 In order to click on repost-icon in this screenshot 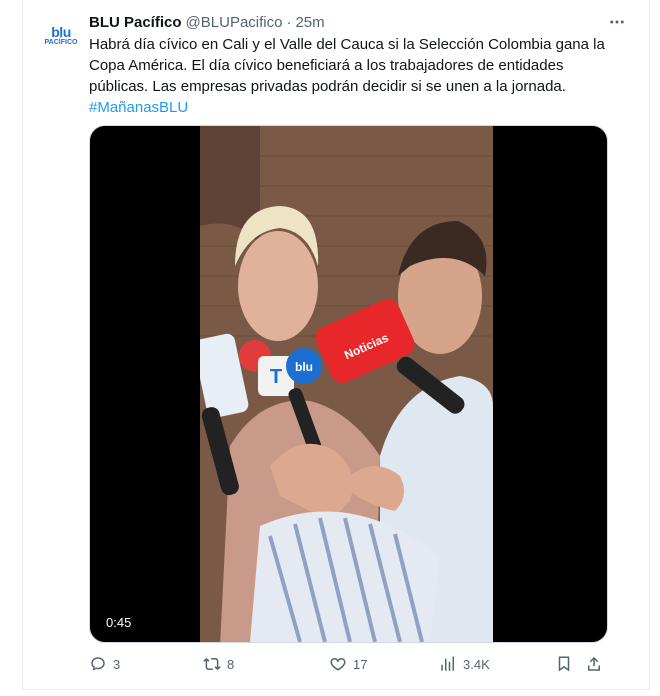, I will do `click(212, 664)`.